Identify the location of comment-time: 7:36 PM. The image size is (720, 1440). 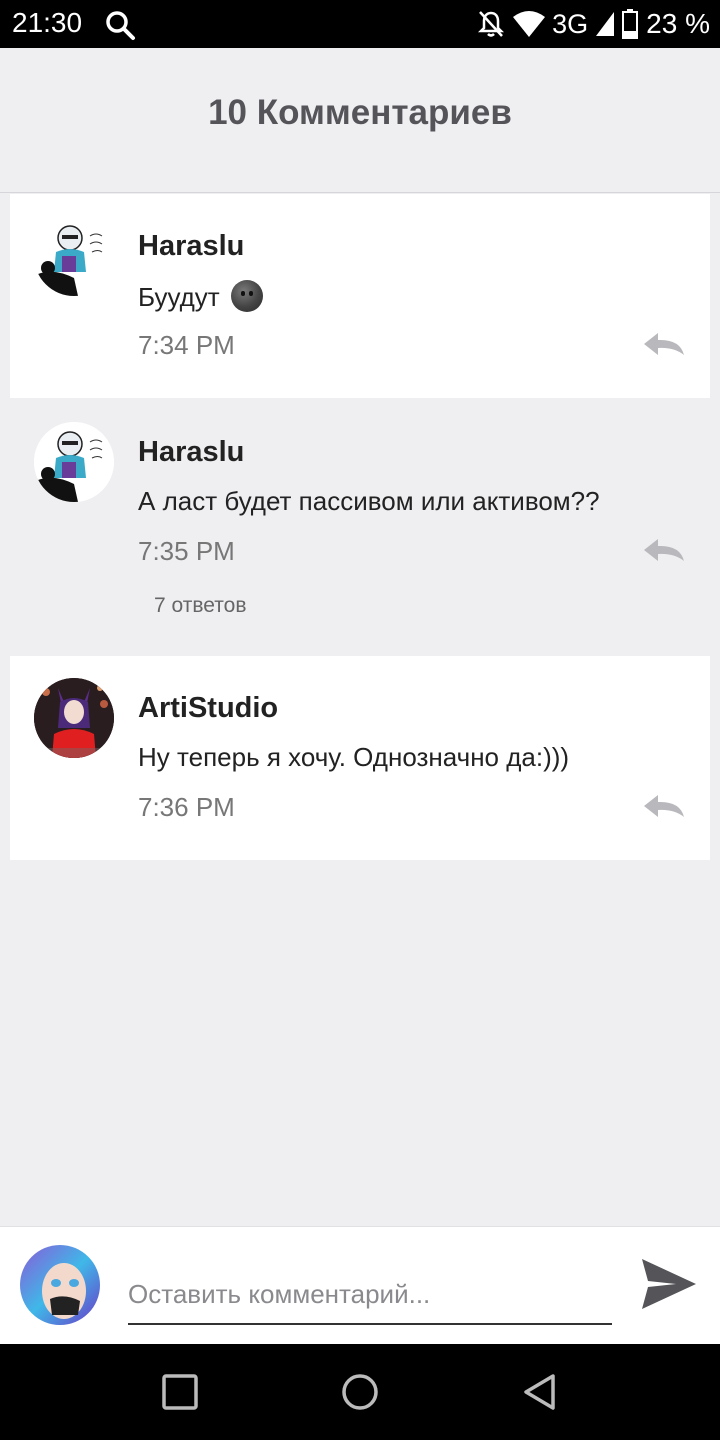
(186, 807).